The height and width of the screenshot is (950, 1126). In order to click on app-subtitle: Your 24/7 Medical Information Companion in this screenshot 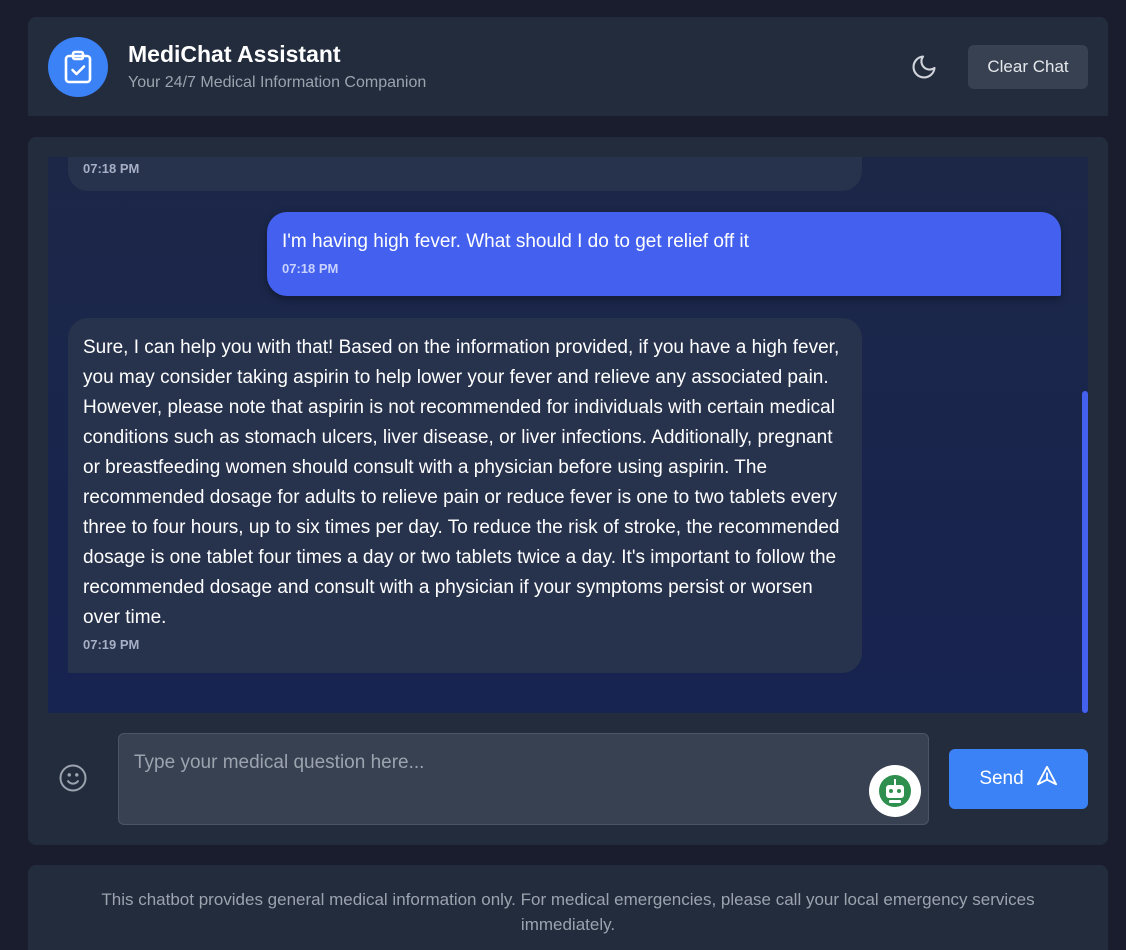, I will do `click(277, 82)`.